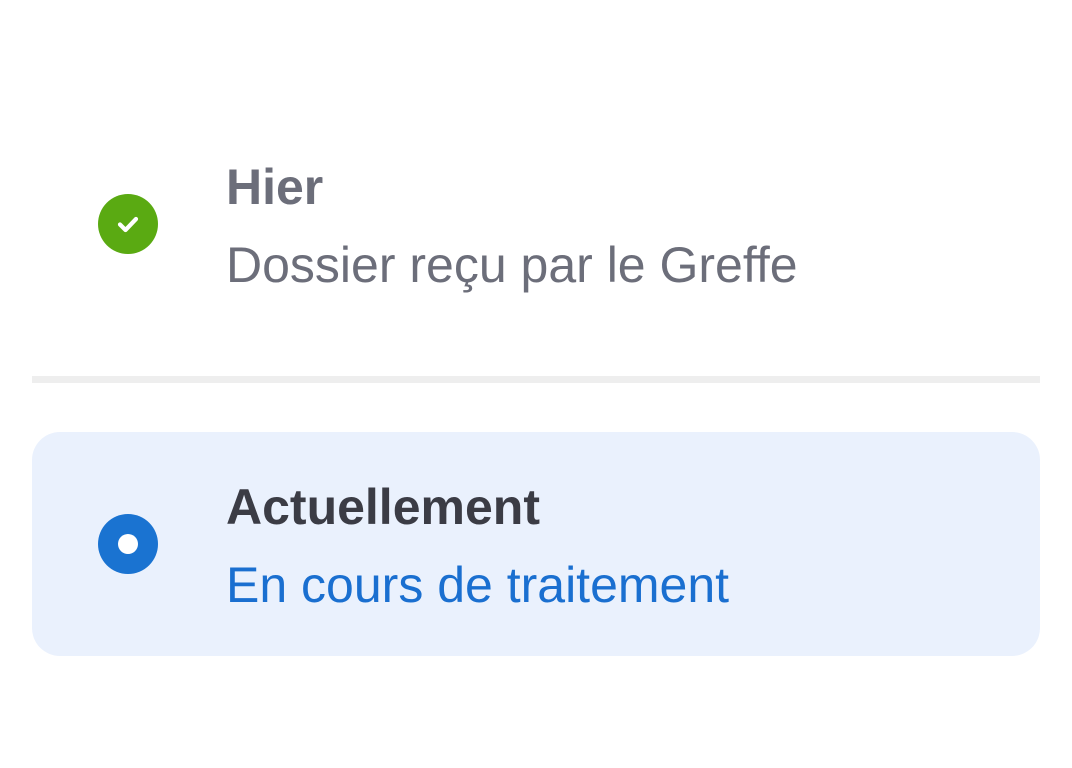  I want to click on step-title: Actuellement, so click(383, 507).